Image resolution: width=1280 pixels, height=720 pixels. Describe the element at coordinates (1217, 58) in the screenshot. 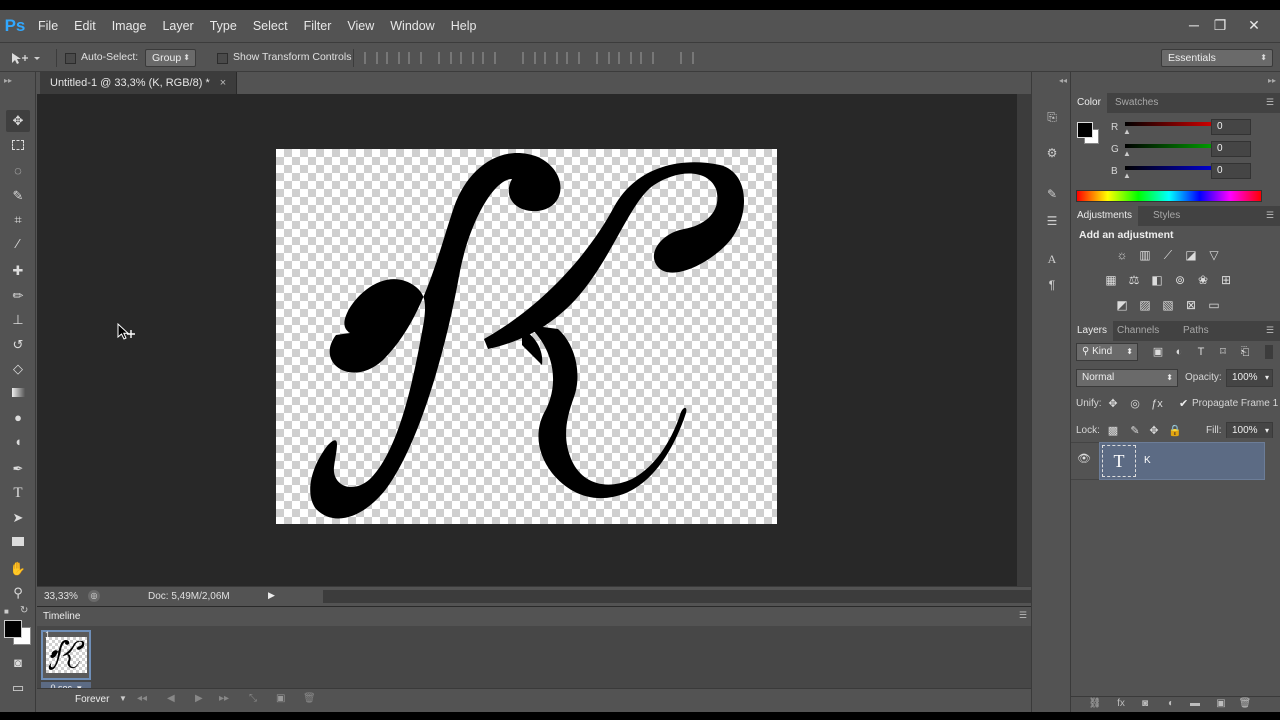

I see `workspace-switcher: Essentials ⬍` at that location.